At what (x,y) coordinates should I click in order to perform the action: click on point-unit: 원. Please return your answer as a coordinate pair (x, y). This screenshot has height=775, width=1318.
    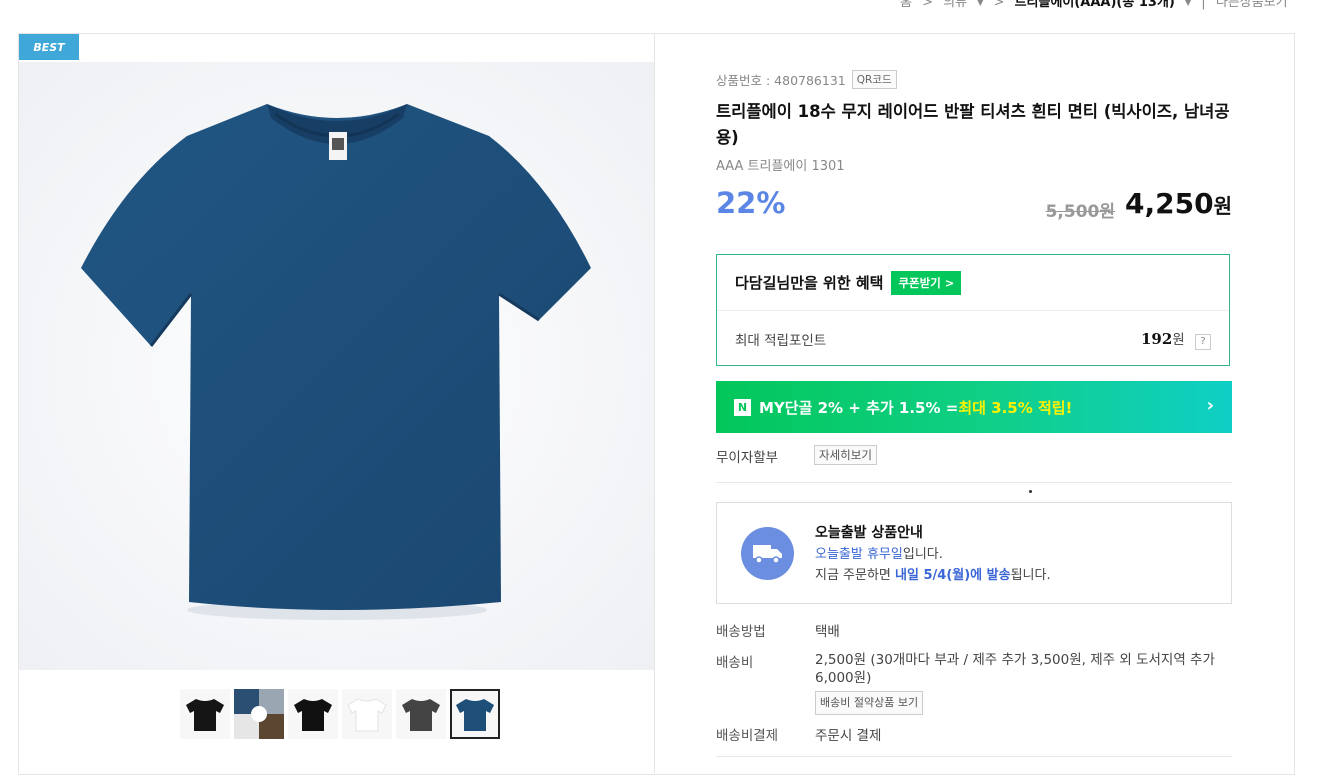
    Looking at the image, I should click on (1178, 339).